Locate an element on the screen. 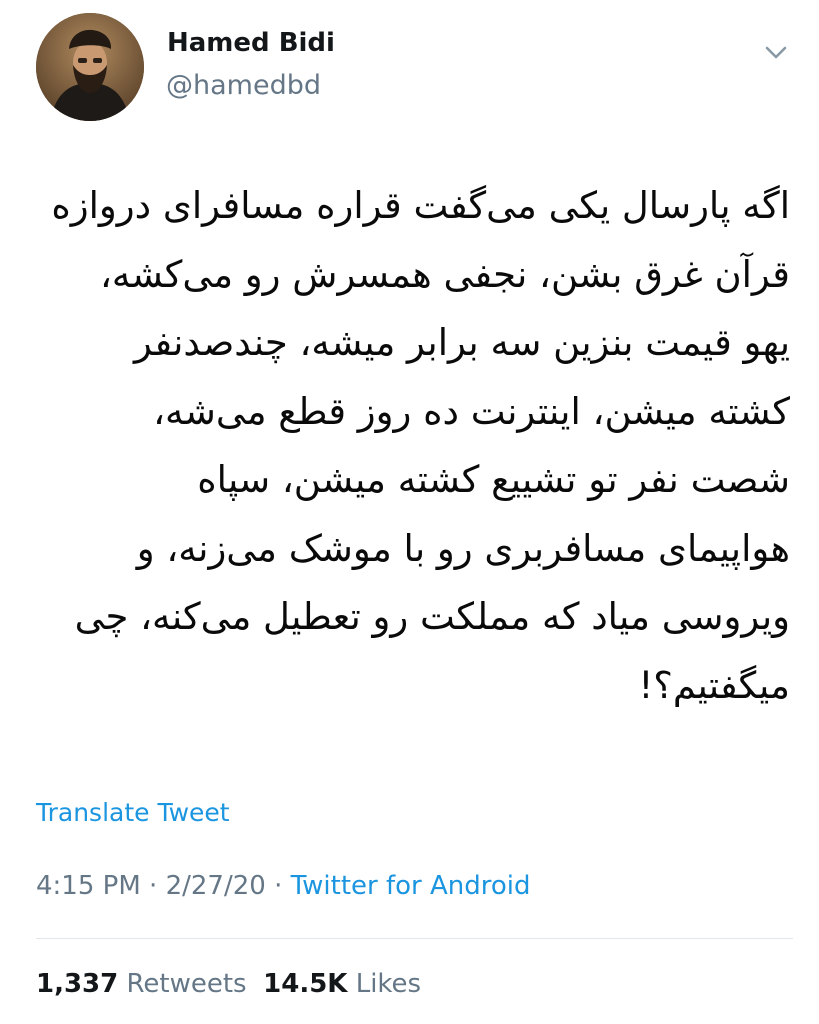 This screenshot has height=1024, width=819. tweet-line: ویروسی میاد که مملکت رو تعطیل می‌کنه، چی is located at coordinates (432, 616).